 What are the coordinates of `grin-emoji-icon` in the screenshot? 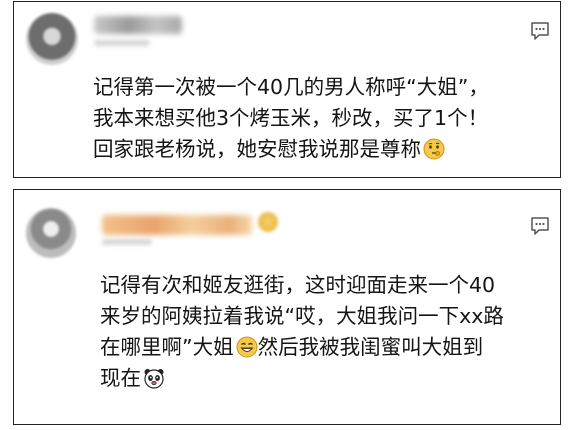 It's located at (247, 347).